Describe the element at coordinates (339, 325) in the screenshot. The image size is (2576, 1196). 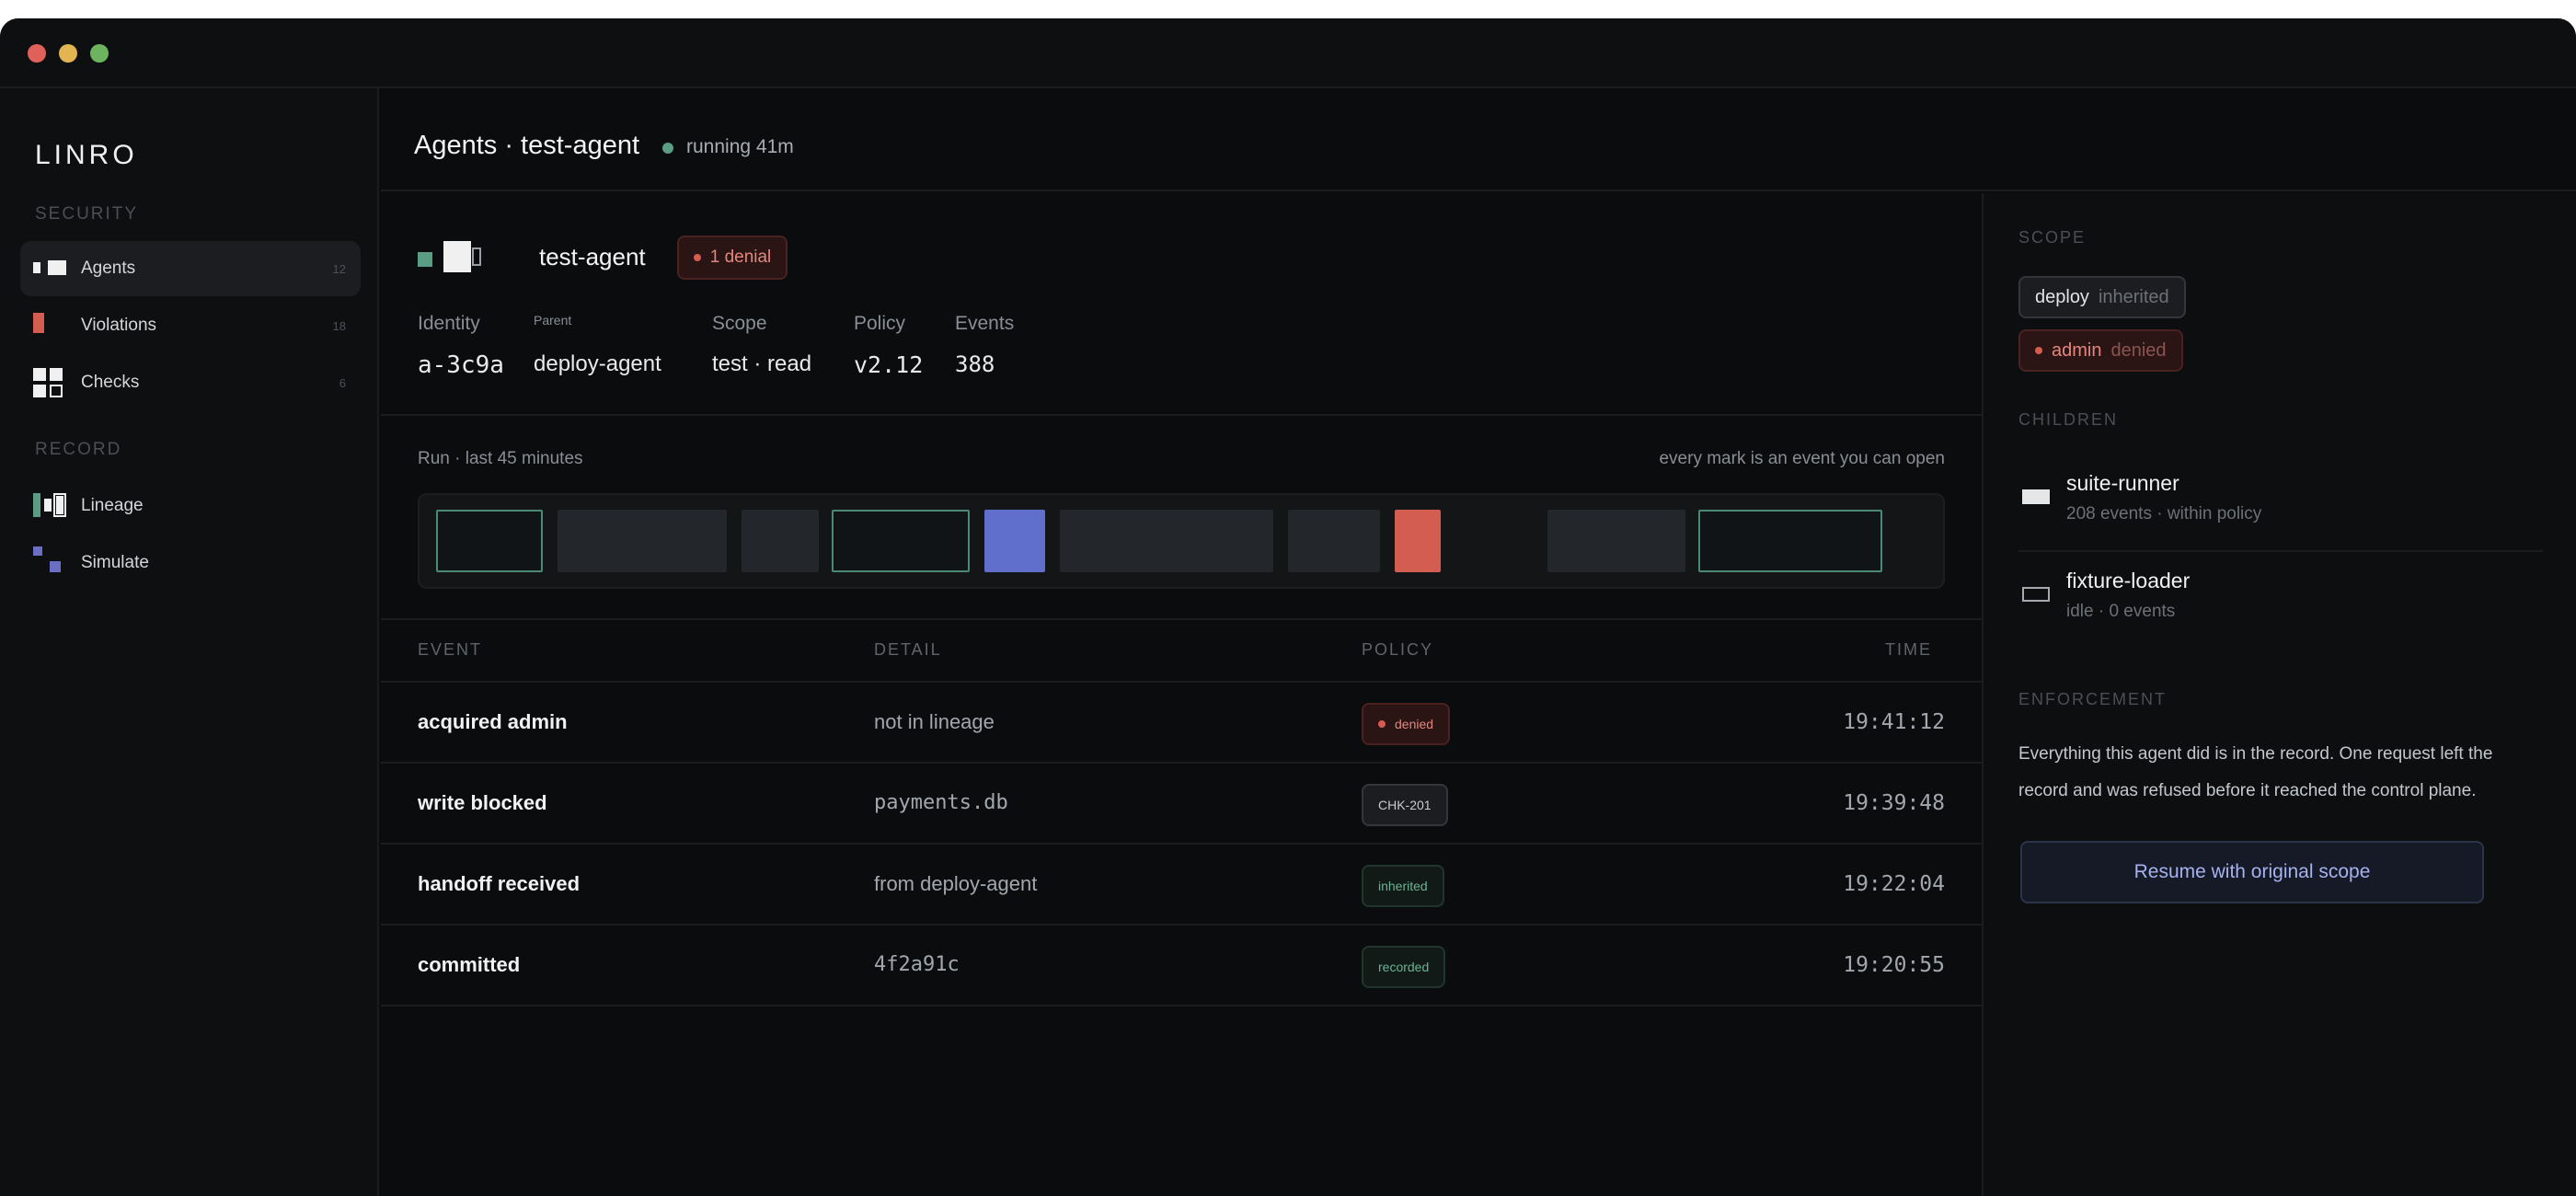
I see `sidebar-item-count: 18` at that location.